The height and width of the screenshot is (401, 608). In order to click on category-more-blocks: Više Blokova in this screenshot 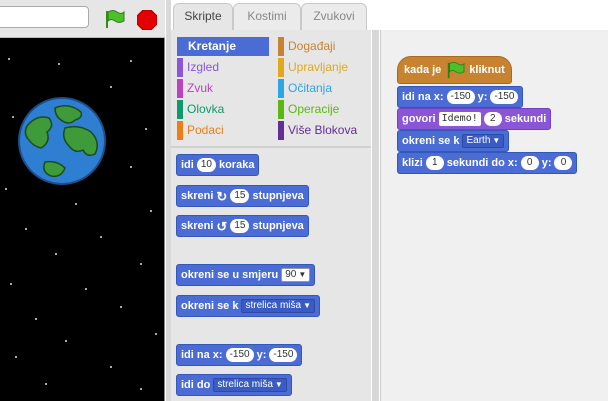, I will do `click(324, 130)`.